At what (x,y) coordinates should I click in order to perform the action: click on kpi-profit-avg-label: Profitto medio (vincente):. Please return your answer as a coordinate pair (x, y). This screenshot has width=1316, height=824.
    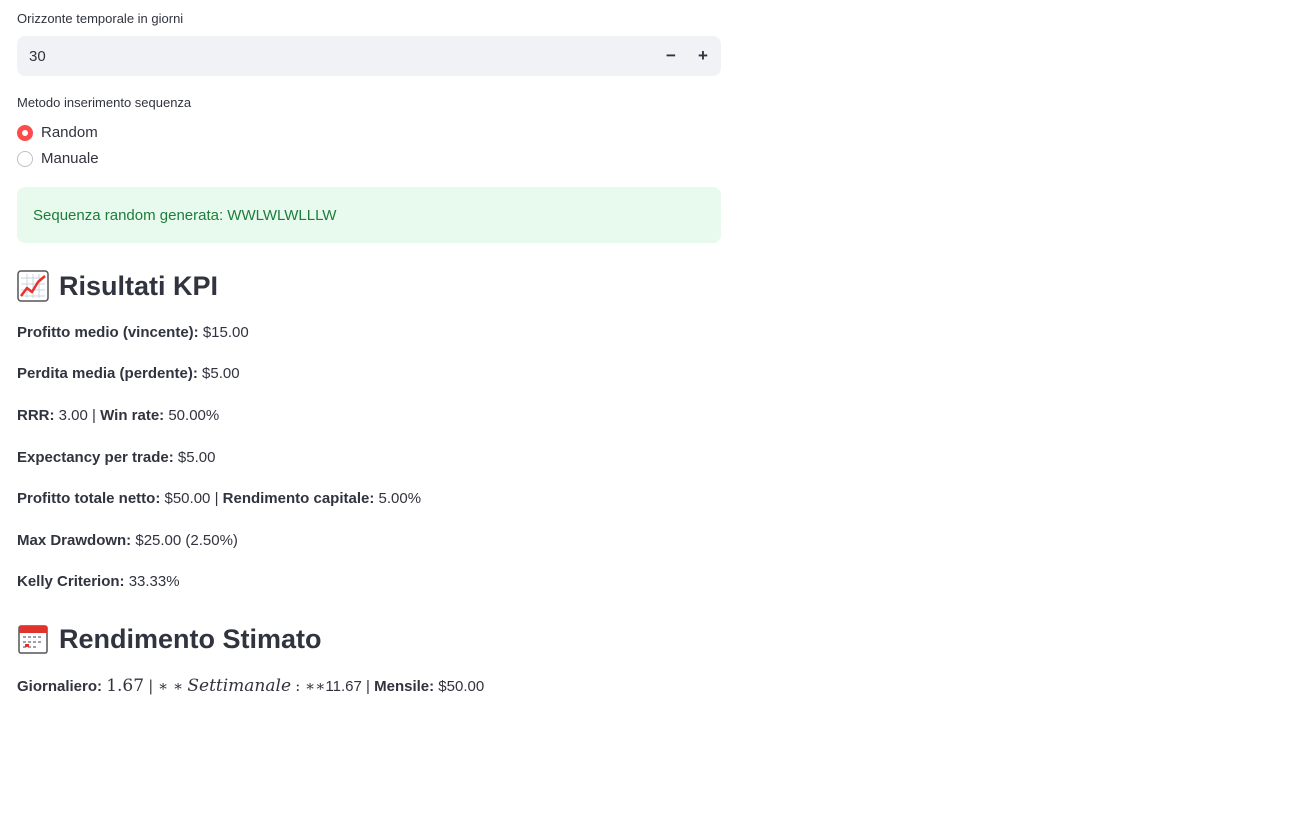
    Looking at the image, I should click on (108, 332).